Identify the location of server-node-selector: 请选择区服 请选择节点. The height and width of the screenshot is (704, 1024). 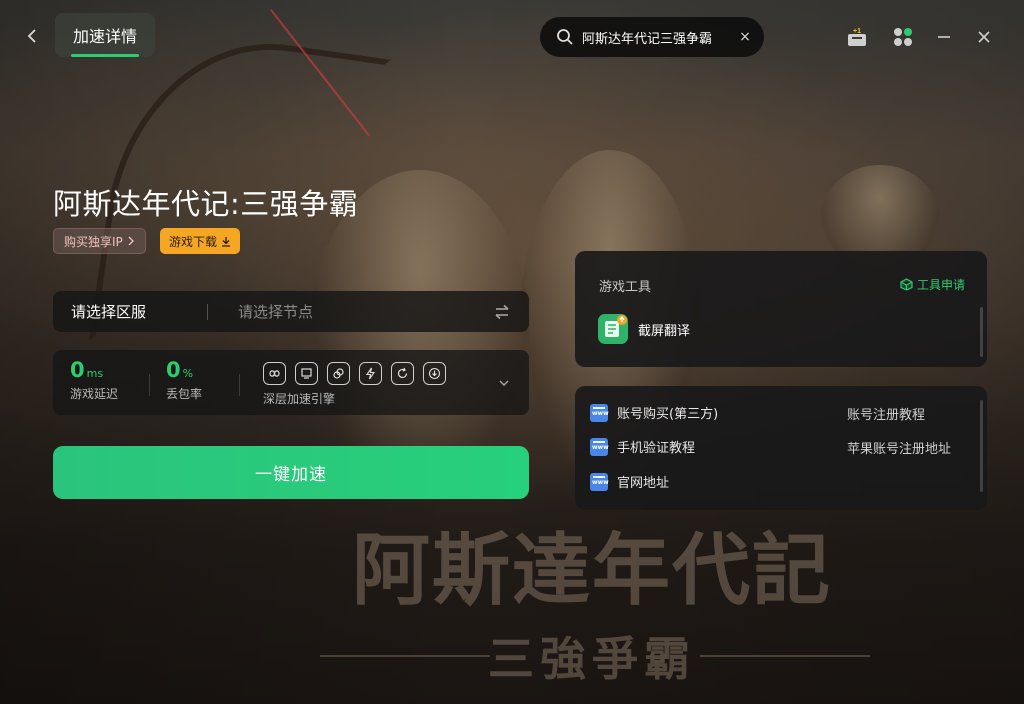
(291, 311).